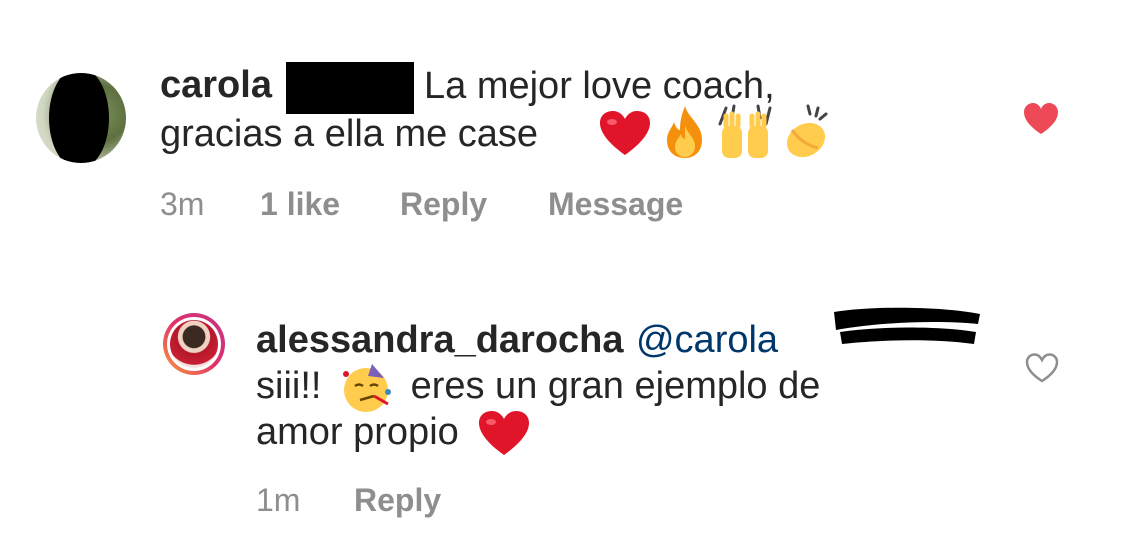 This screenshot has width=1125, height=557. Describe the element at coordinates (300, 204) in the screenshot. I see `likes-count-button: 1 like` at that location.